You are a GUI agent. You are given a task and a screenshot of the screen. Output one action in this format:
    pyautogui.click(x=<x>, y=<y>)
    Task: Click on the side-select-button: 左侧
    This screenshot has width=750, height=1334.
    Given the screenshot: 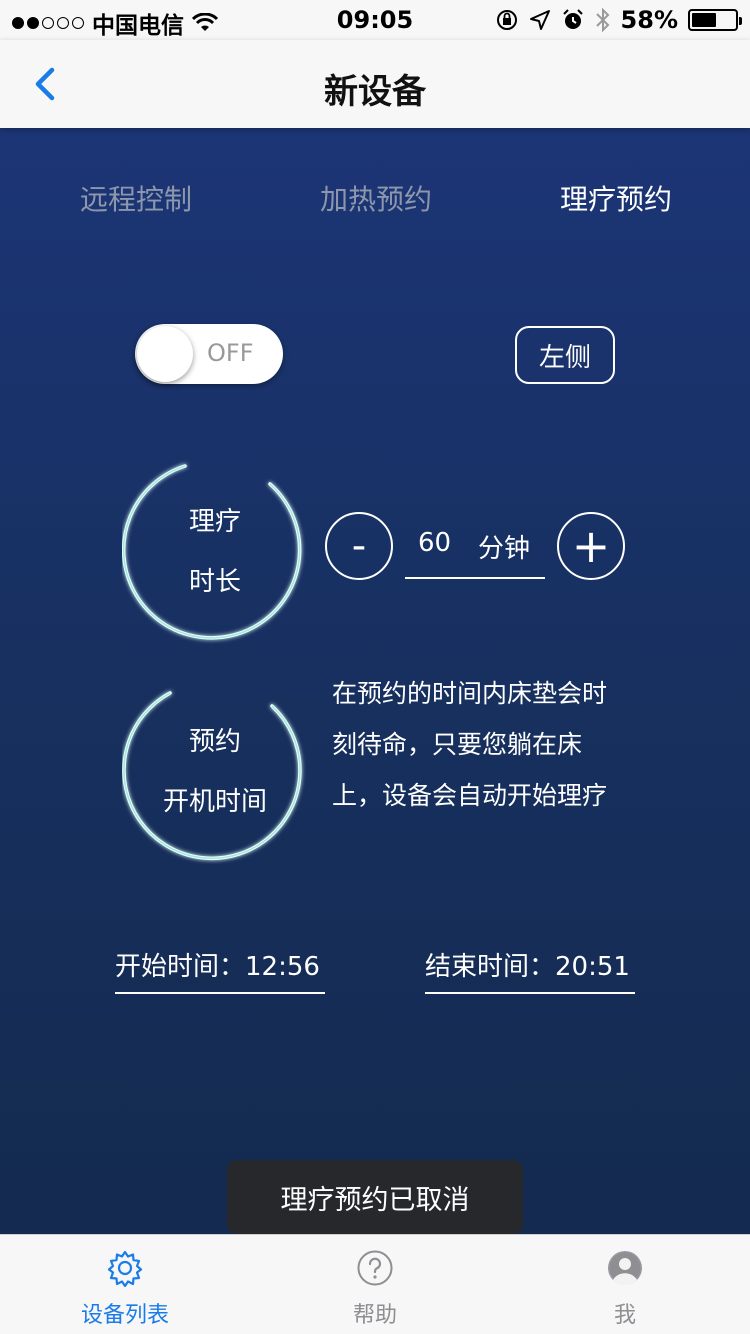 What is the action you would take?
    pyautogui.click(x=565, y=355)
    